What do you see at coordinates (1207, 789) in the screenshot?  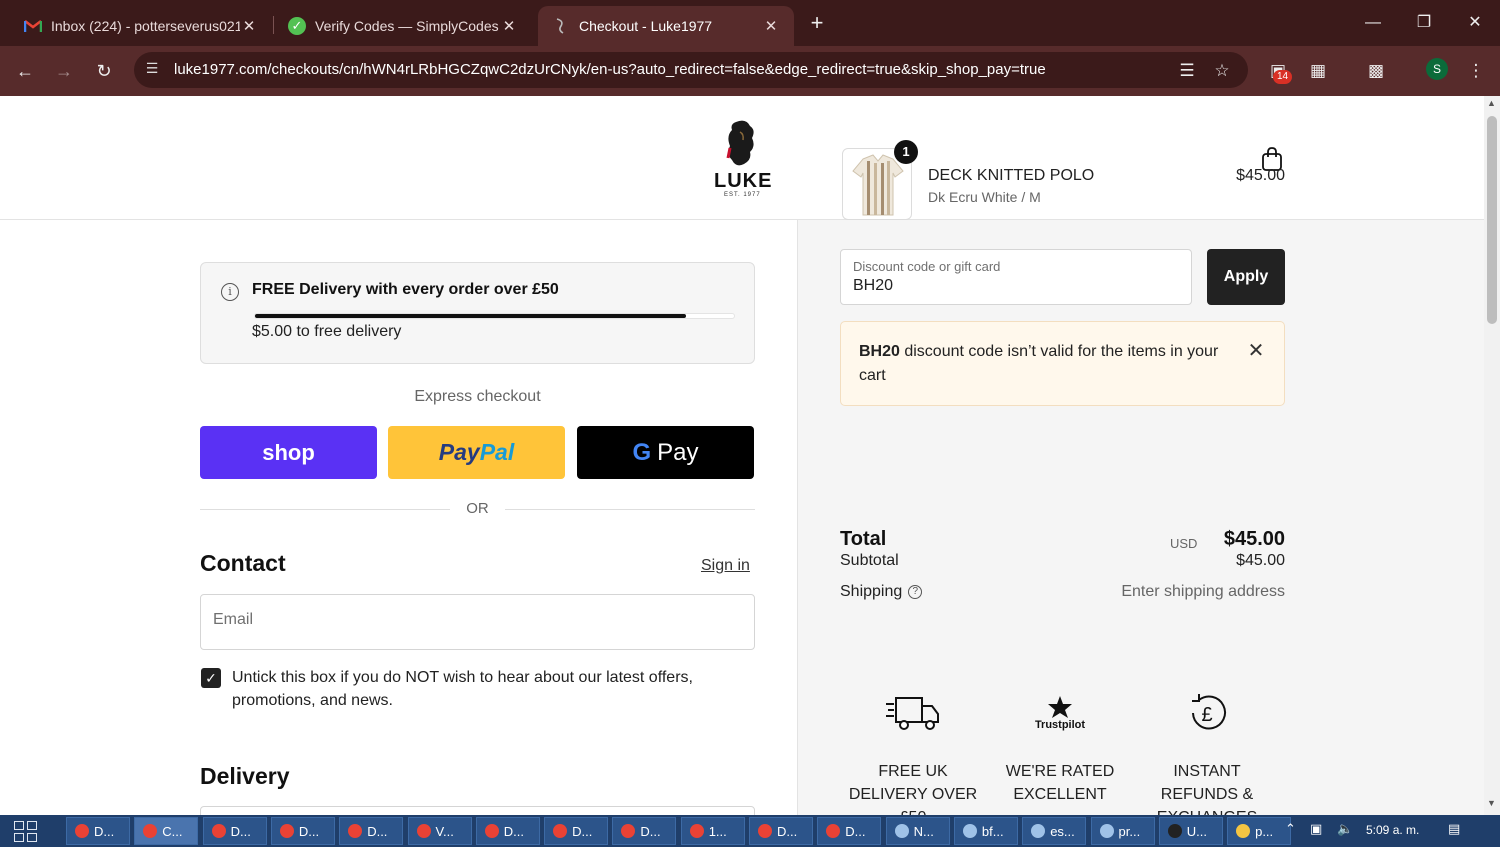 I see `feature-text: INSTANT REFUNDS & EXCHANGES` at bounding box center [1207, 789].